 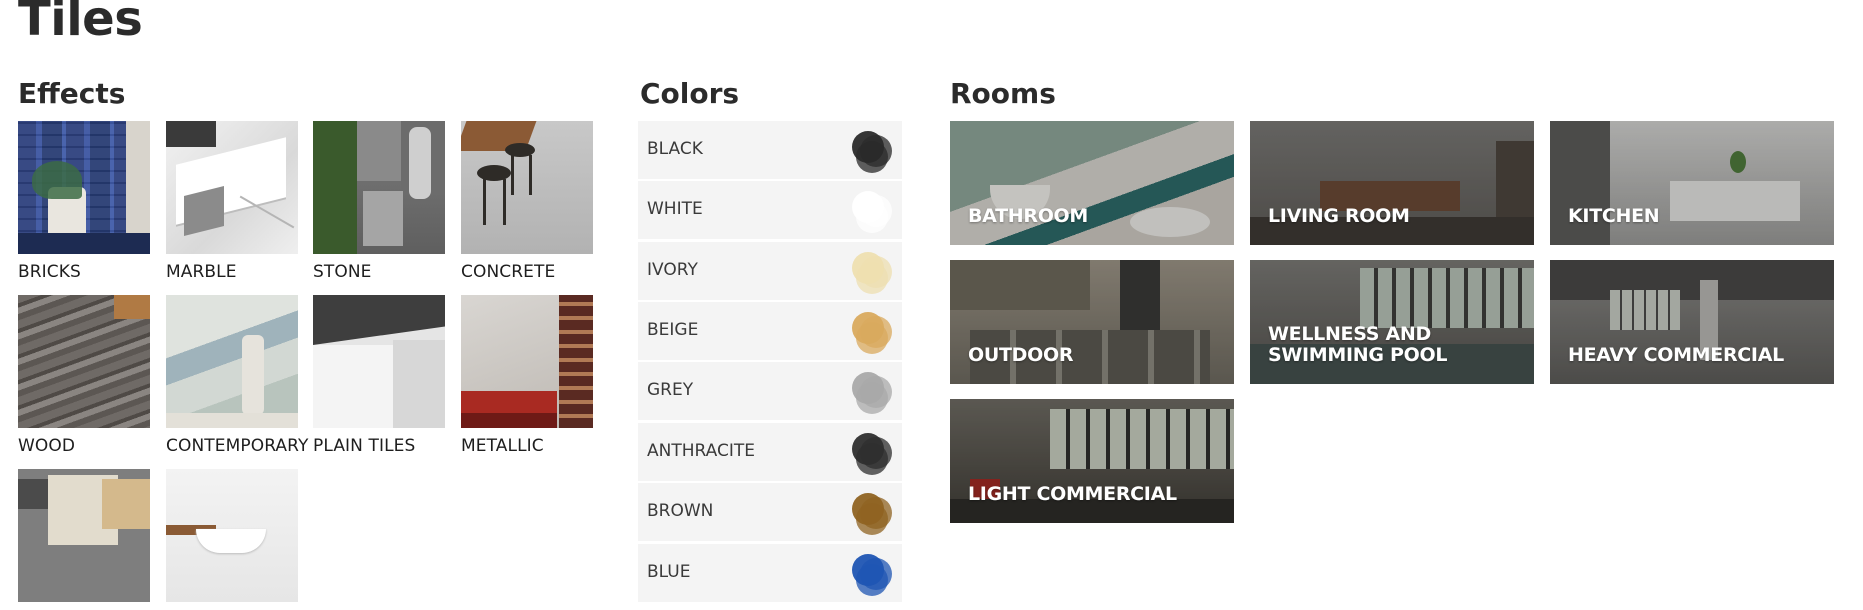 I want to click on effect-label: METALLIC, so click(x=502, y=446).